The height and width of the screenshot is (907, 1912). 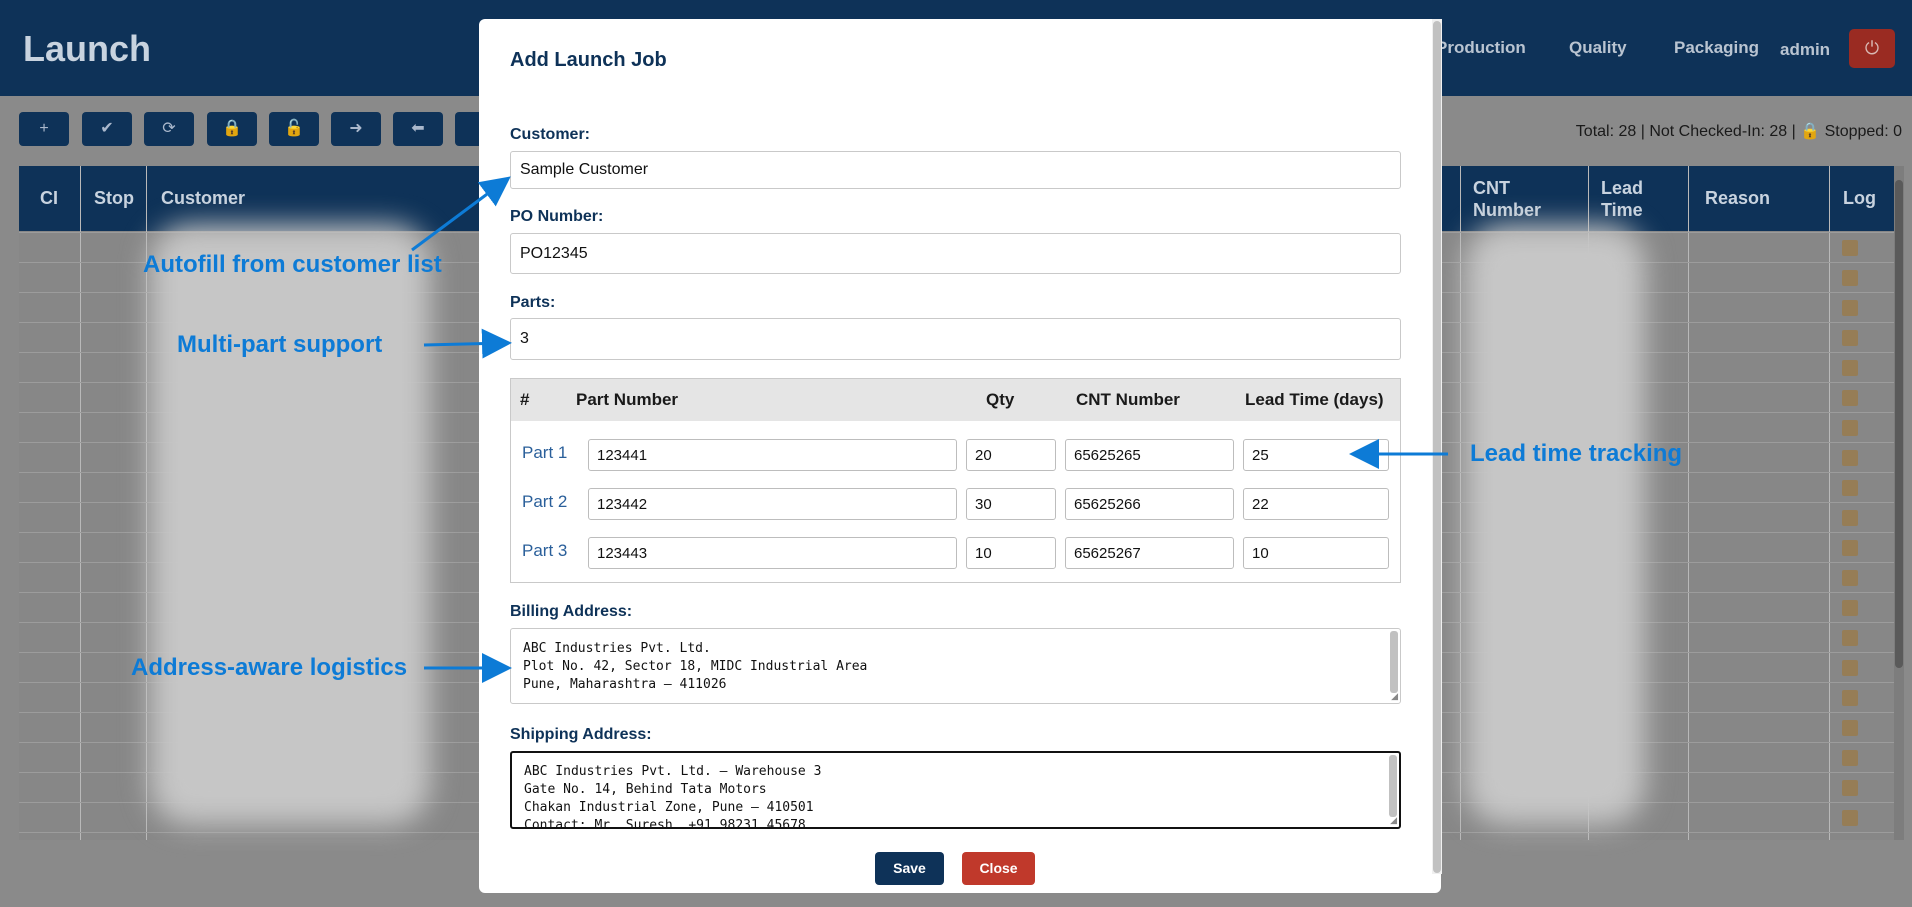 What do you see at coordinates (1481, 48) in the screenshot?
I see `nav-production: Production` at bounding box center [1481, 48].